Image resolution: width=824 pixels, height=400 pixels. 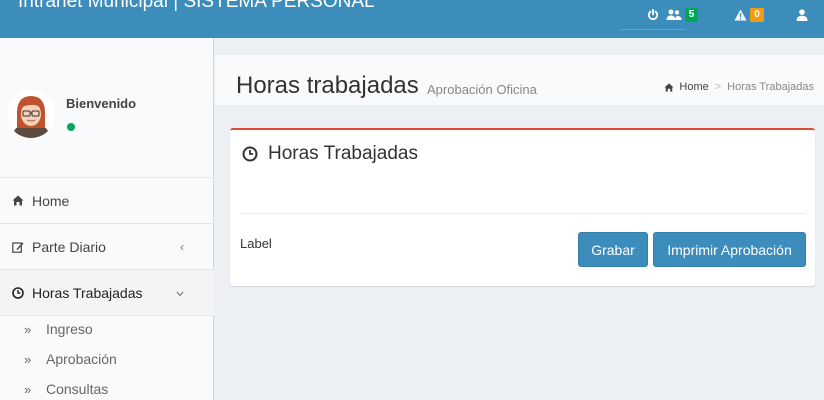 What do you see at coordinates (22, 247) in the screenshot?
I see `edit-icon` at bounding box center [22, 247].